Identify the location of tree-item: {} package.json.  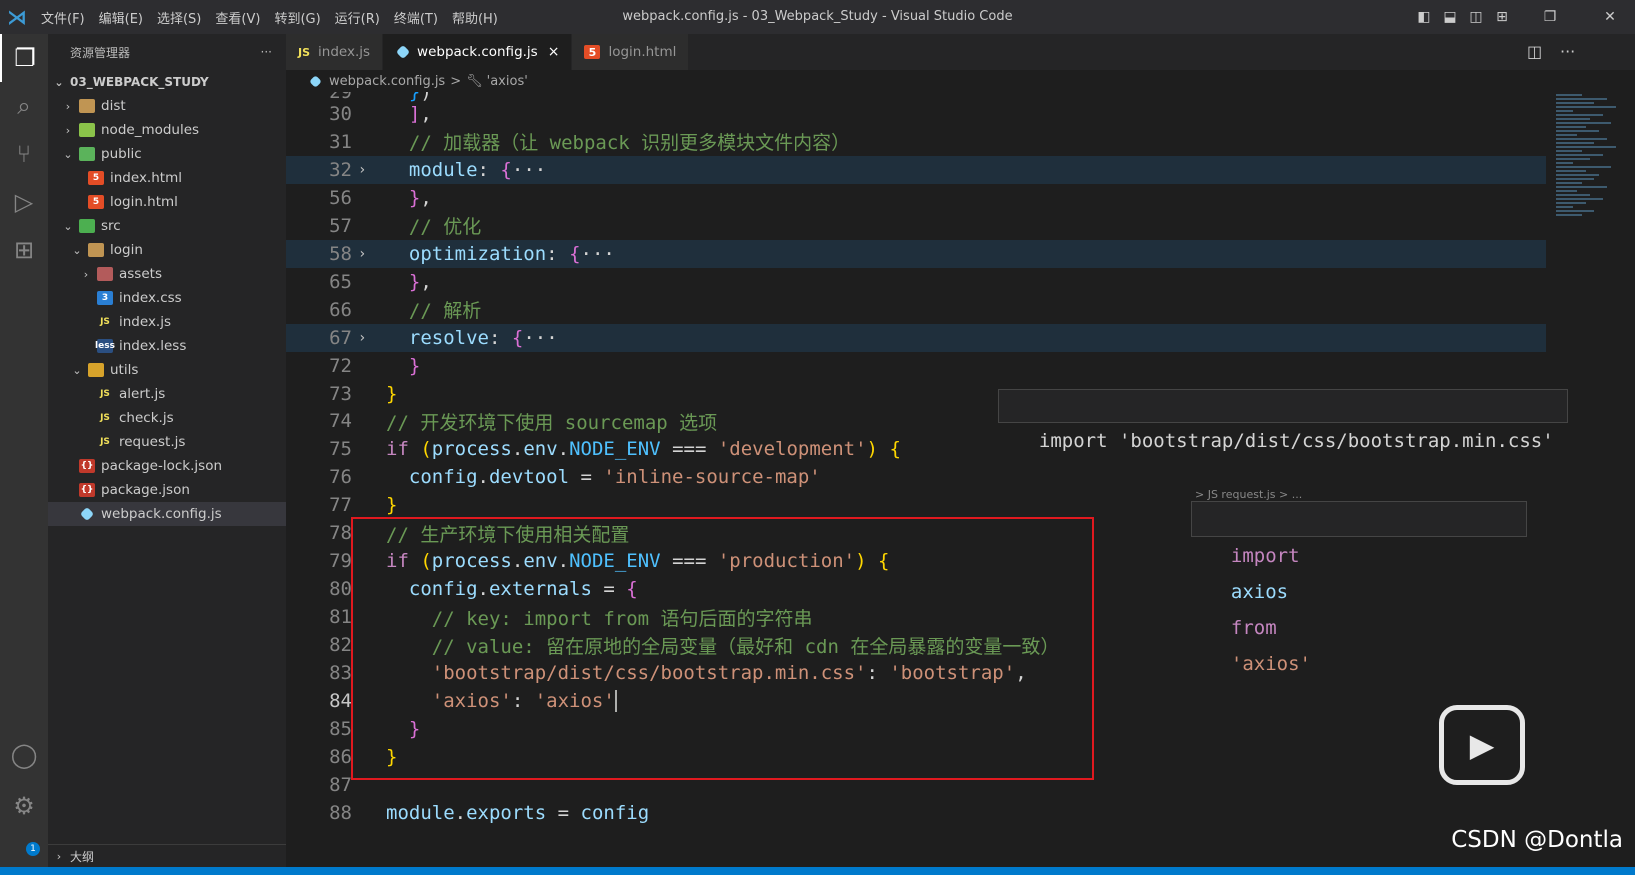
(167, 490).